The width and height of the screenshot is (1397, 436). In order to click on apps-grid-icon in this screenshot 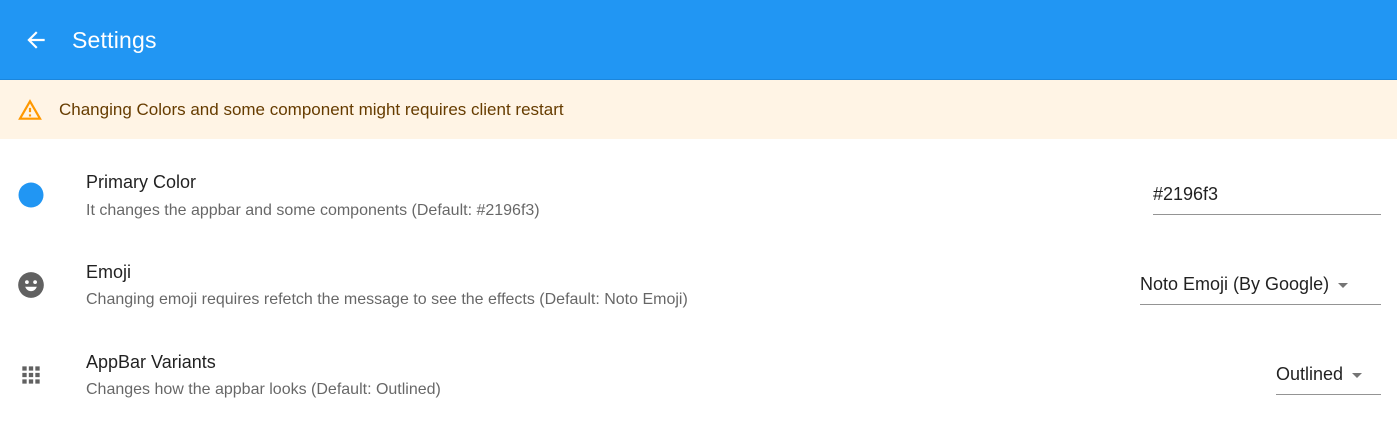, I will do `click(31, 375)`.